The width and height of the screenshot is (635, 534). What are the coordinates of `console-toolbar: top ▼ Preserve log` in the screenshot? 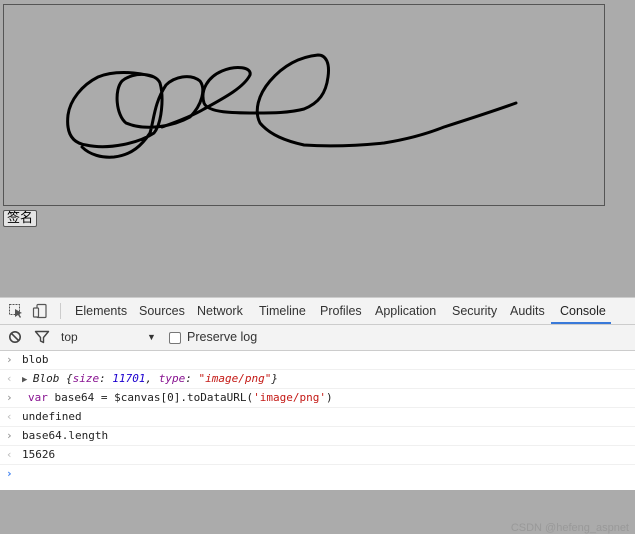 It's located at (317, 338).